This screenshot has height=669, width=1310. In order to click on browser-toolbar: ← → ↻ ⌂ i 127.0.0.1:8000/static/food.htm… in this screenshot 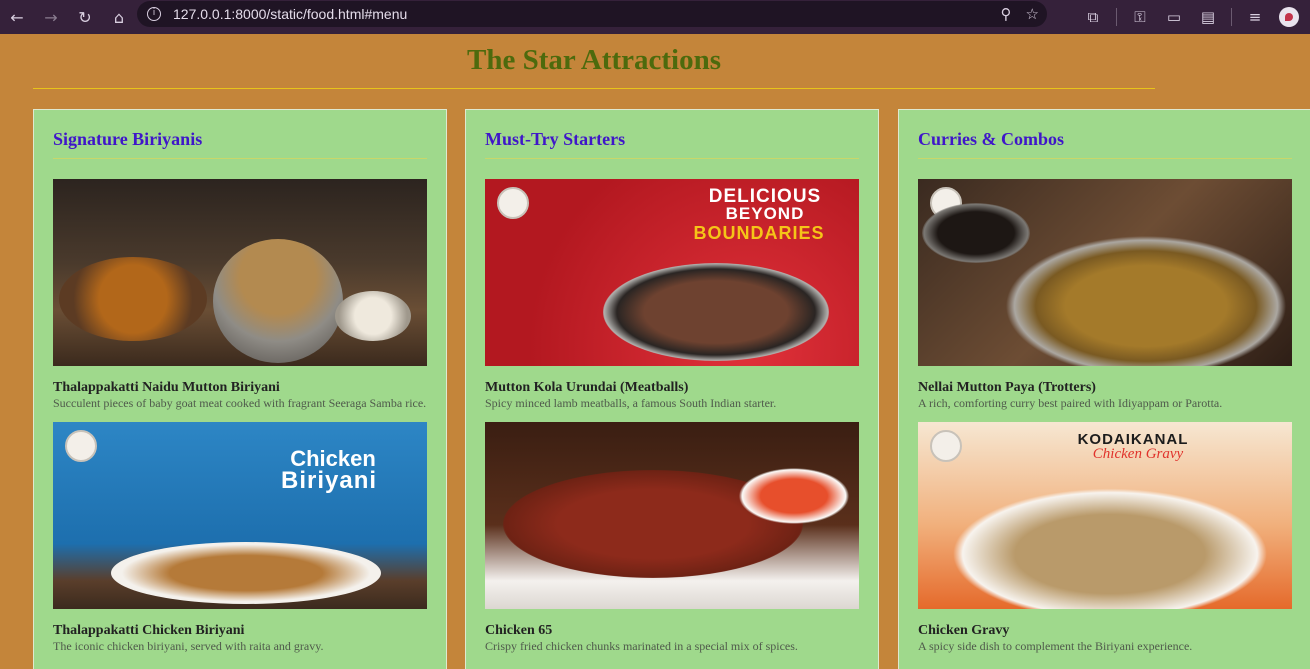, I will do `click(655, 17)`.